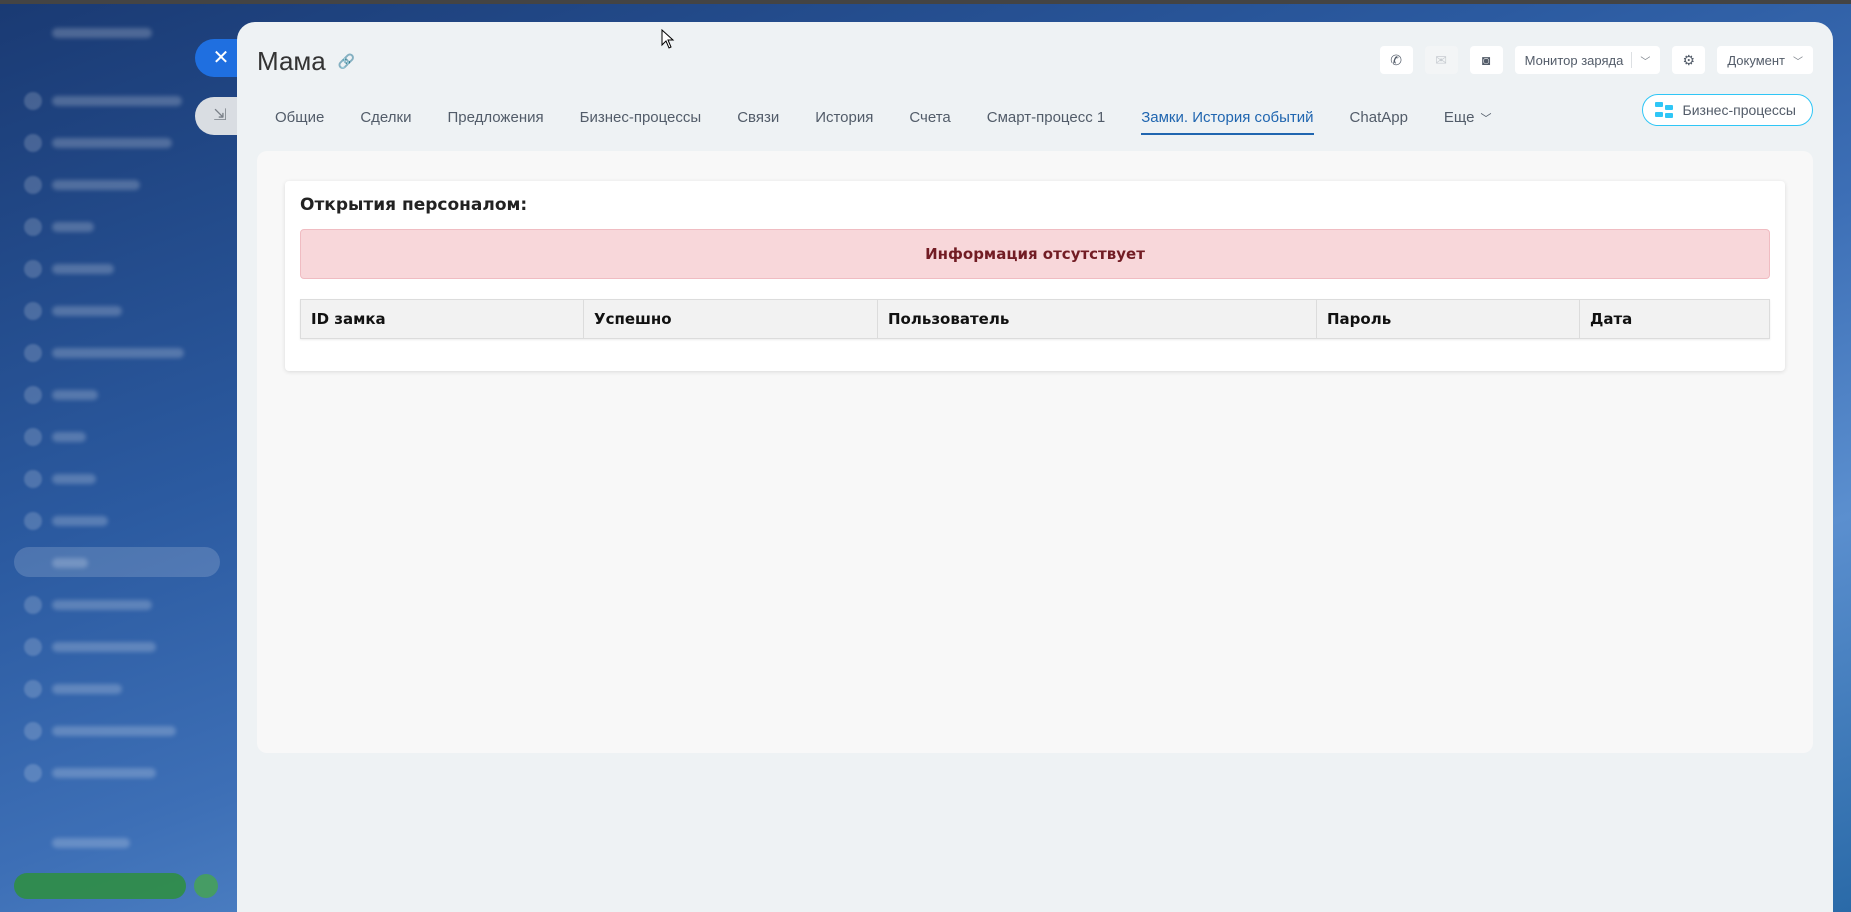 This screenshot has height=912, width=1851. I want to click on page-title-row: Мама 🔗, so click(306, 61).